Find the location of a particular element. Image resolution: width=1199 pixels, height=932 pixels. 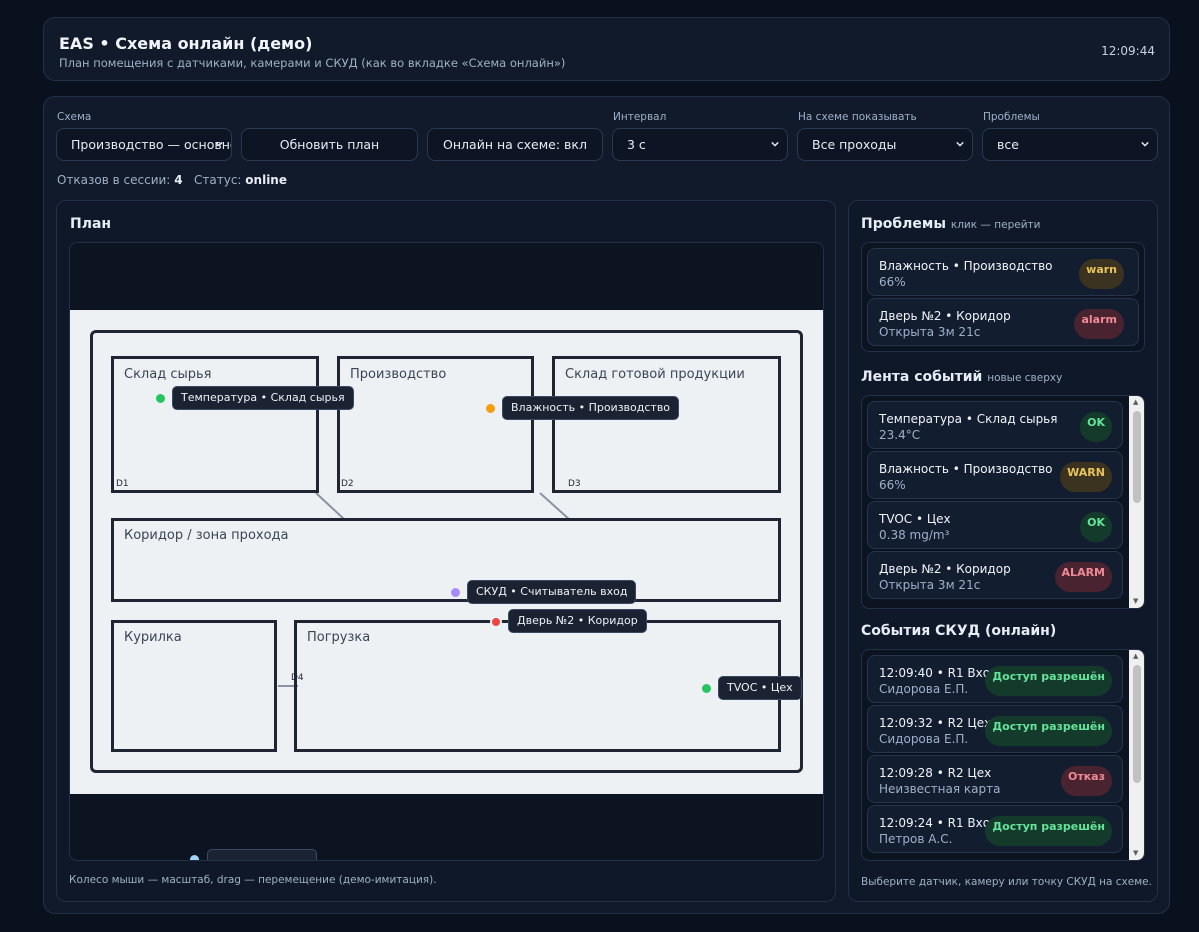

session-stats: Отказов в сессии: 4 Статус: online is located at coordinates (172, 180).